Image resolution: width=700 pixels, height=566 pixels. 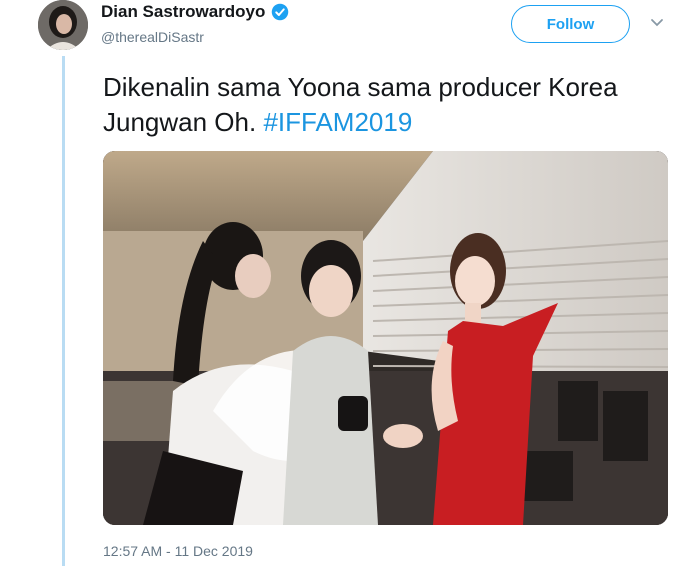 I want to click on author-handle: @therealDiSastr, so click(x=152, y=37).